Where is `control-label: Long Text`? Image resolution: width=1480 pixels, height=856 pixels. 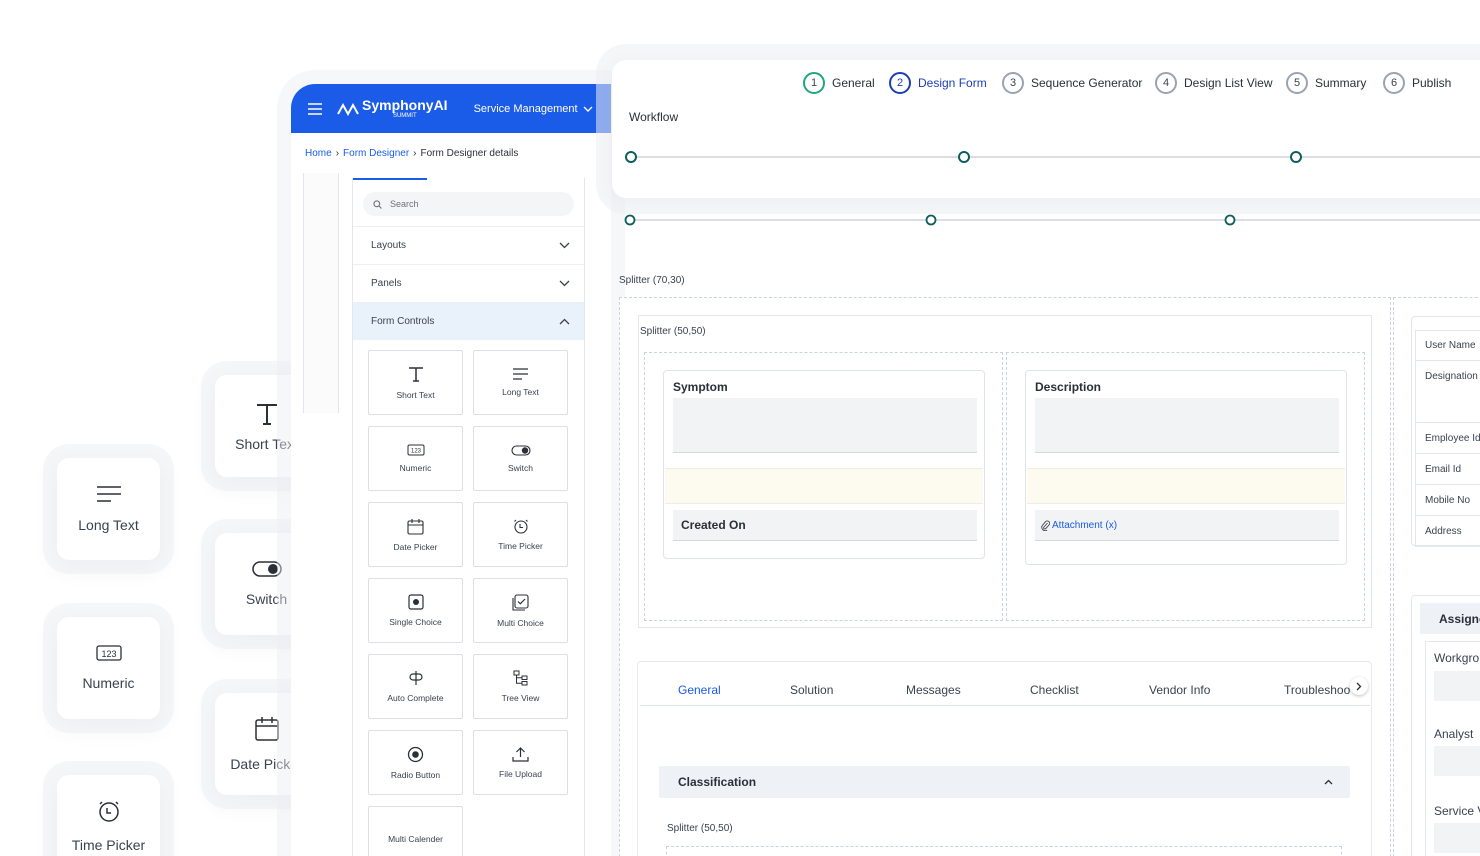 control-label: Long Text is located at coordinates (520, 392).